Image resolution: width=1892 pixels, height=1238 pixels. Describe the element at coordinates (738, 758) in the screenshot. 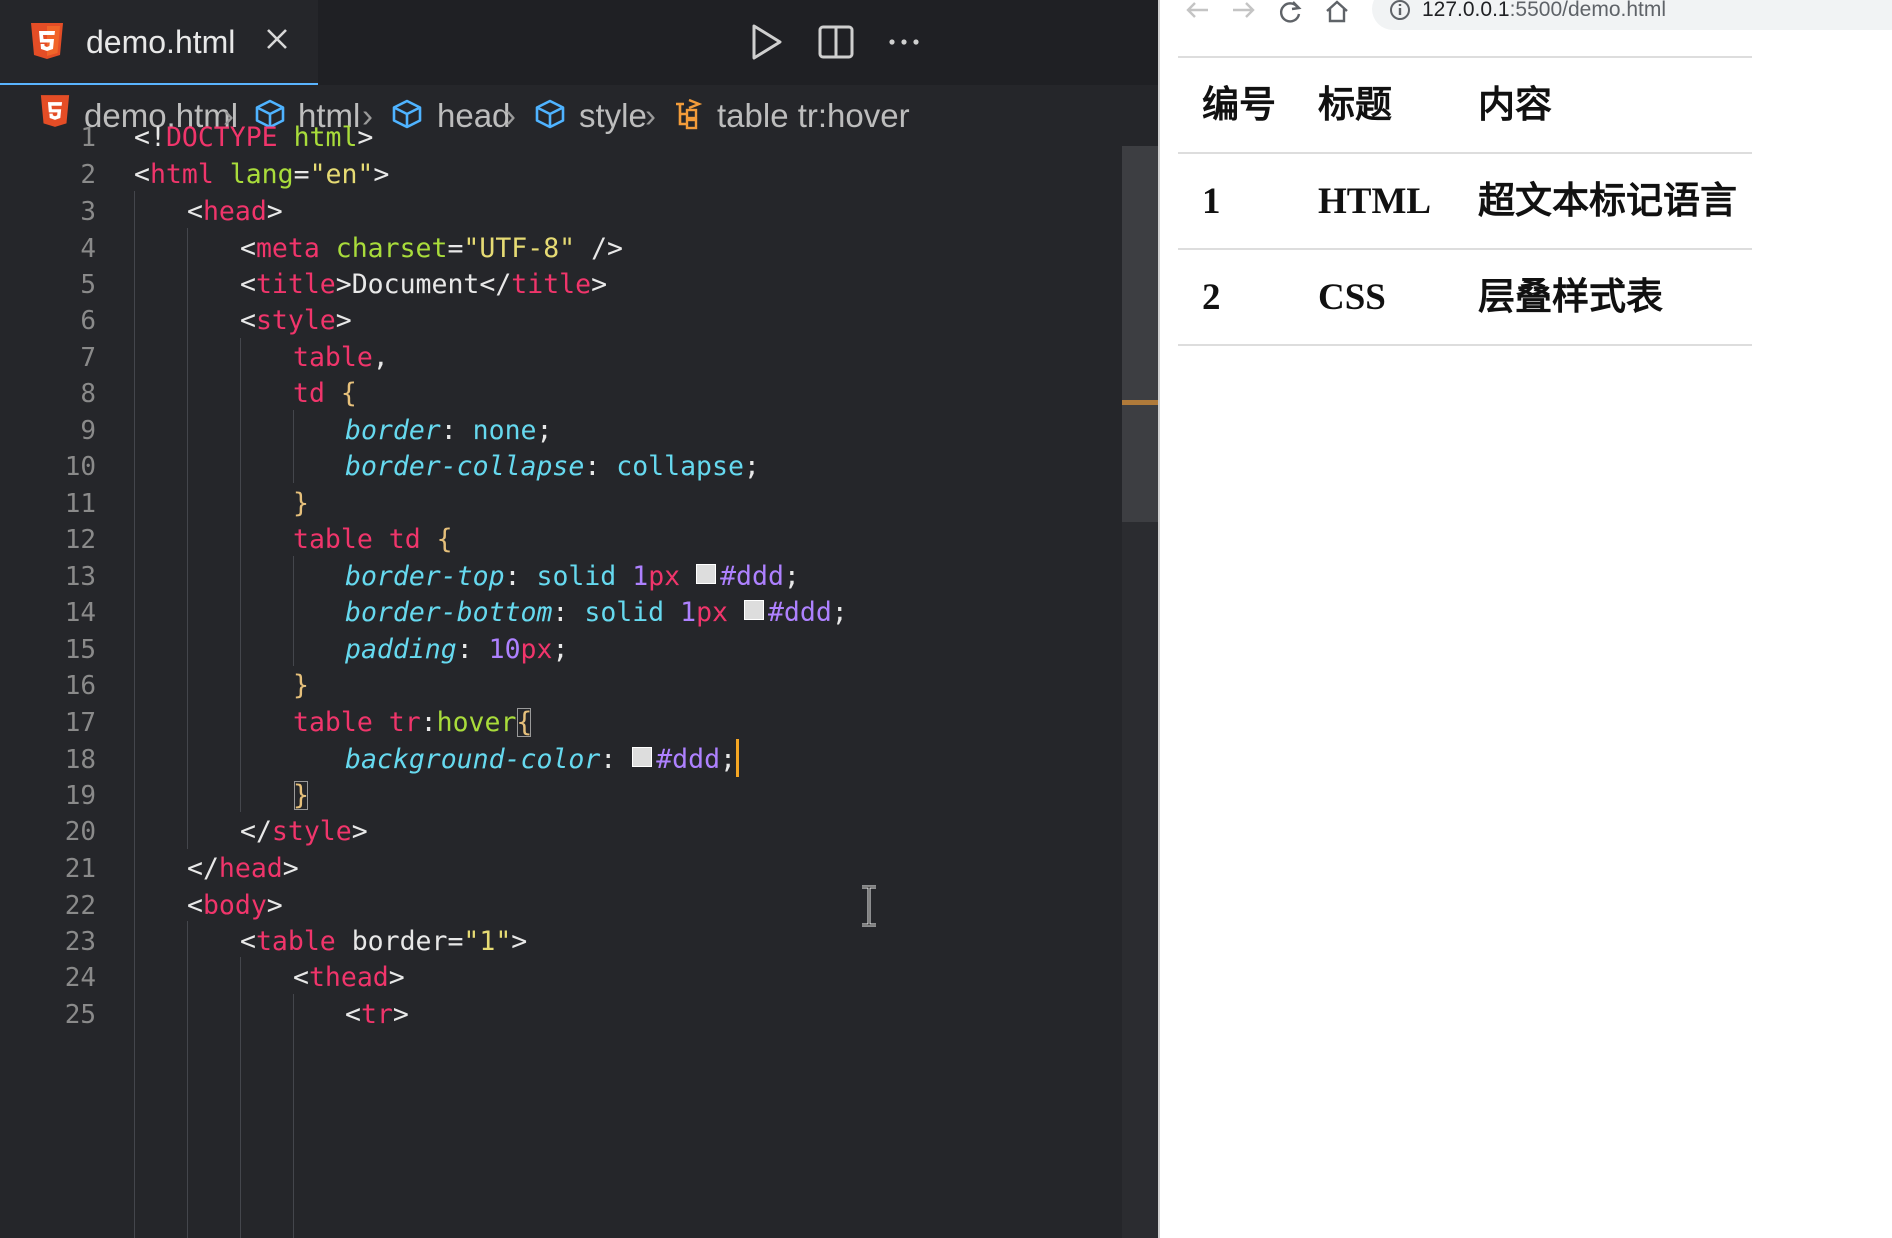

I see `text-cursor` at that location.